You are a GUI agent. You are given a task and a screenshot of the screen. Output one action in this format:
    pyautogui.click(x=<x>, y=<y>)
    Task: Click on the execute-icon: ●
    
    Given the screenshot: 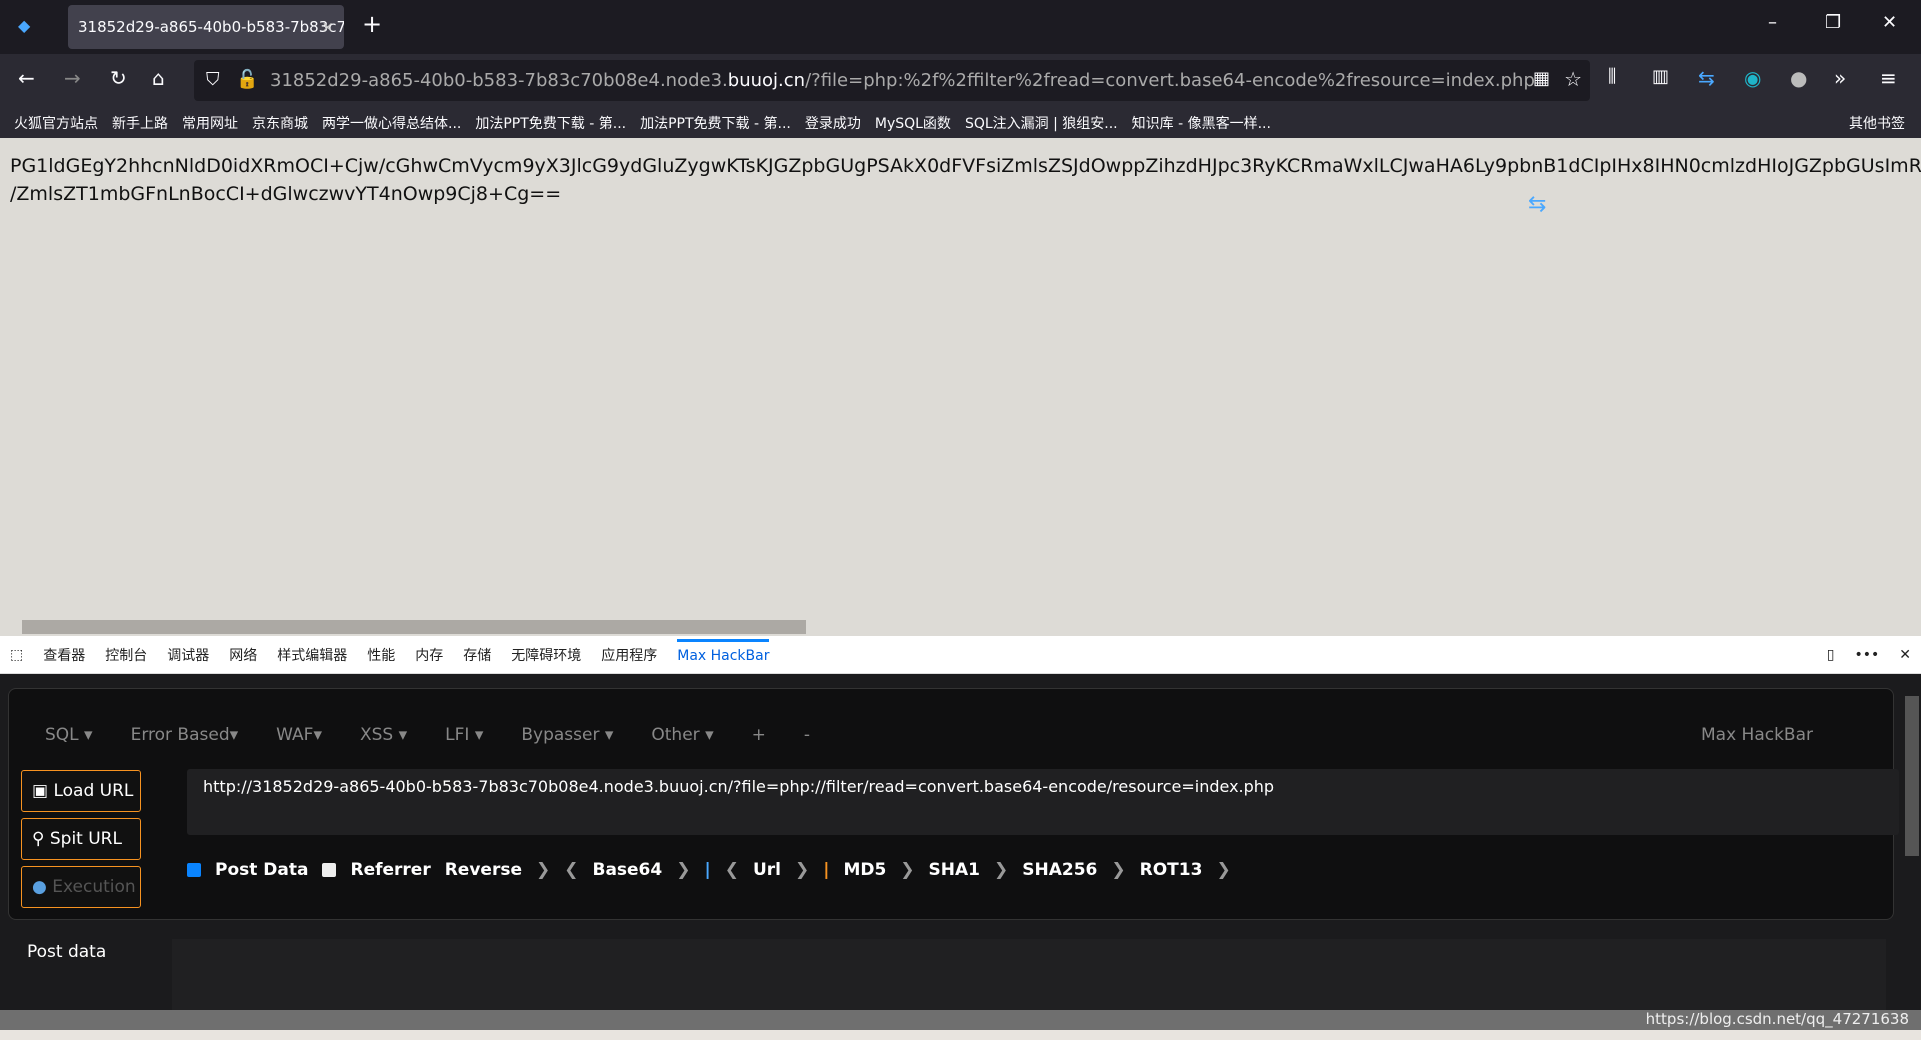 What is the action you would take?
    pyautogui.click(x=42, y=887)
    